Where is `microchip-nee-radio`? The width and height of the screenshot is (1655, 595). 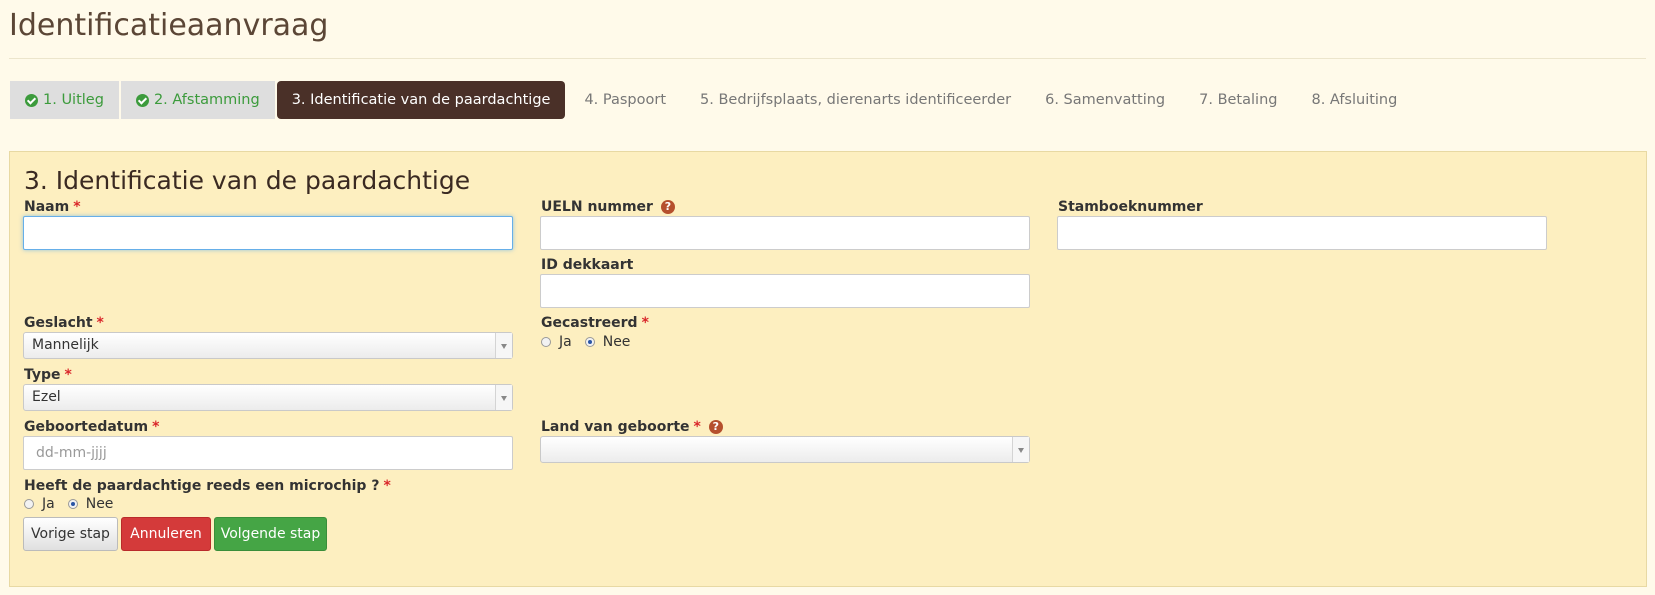 microchip-nee-radio is located at coordinates (72, 504).